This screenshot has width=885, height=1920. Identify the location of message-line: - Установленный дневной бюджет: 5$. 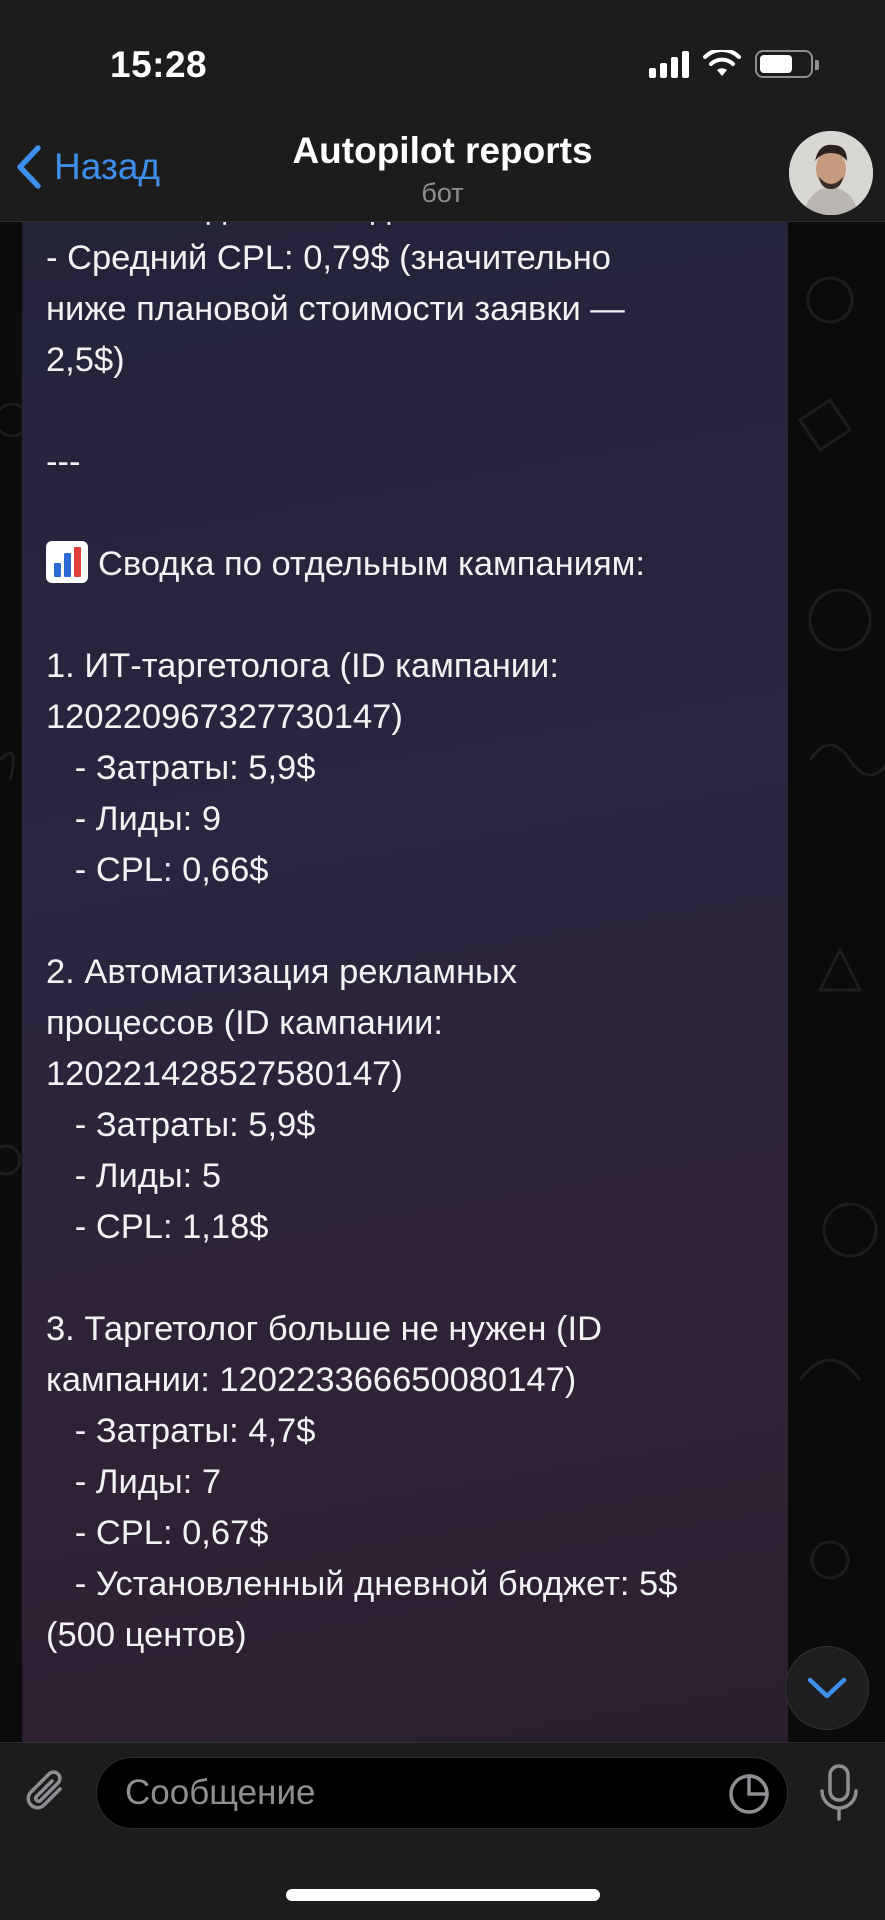
(362, 1584).